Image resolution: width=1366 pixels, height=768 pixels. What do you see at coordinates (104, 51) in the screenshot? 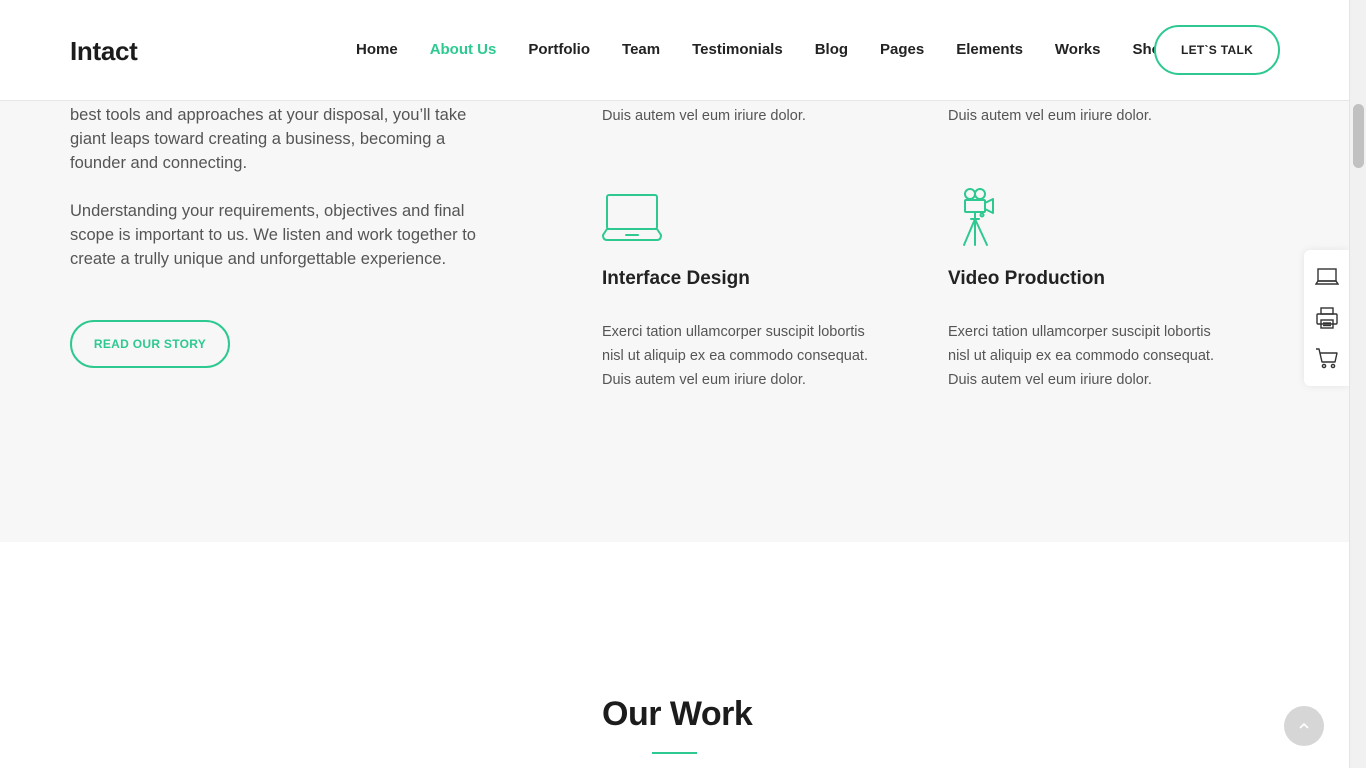
I see `site-logo: Intact` at bounding box center [104, 51].